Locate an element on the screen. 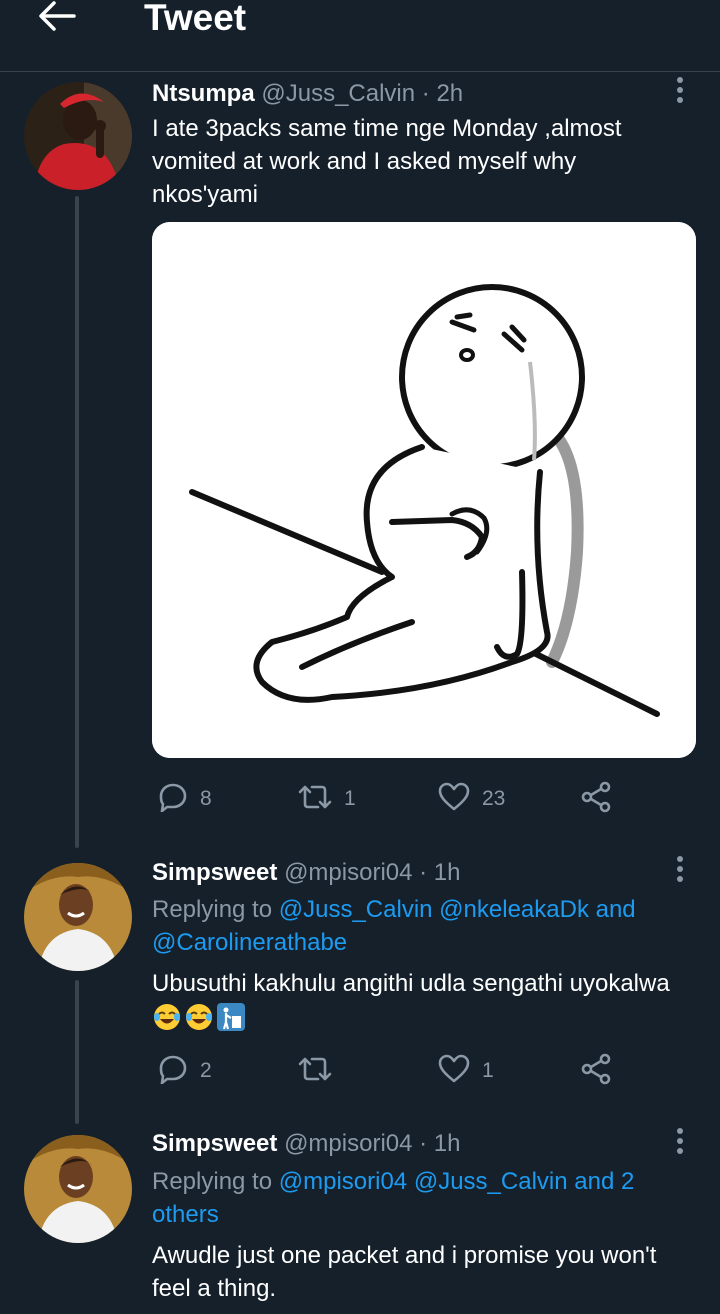 This screenshot has height=1314, width=720. reply-count: 8 is located at coordinates (206, 798).